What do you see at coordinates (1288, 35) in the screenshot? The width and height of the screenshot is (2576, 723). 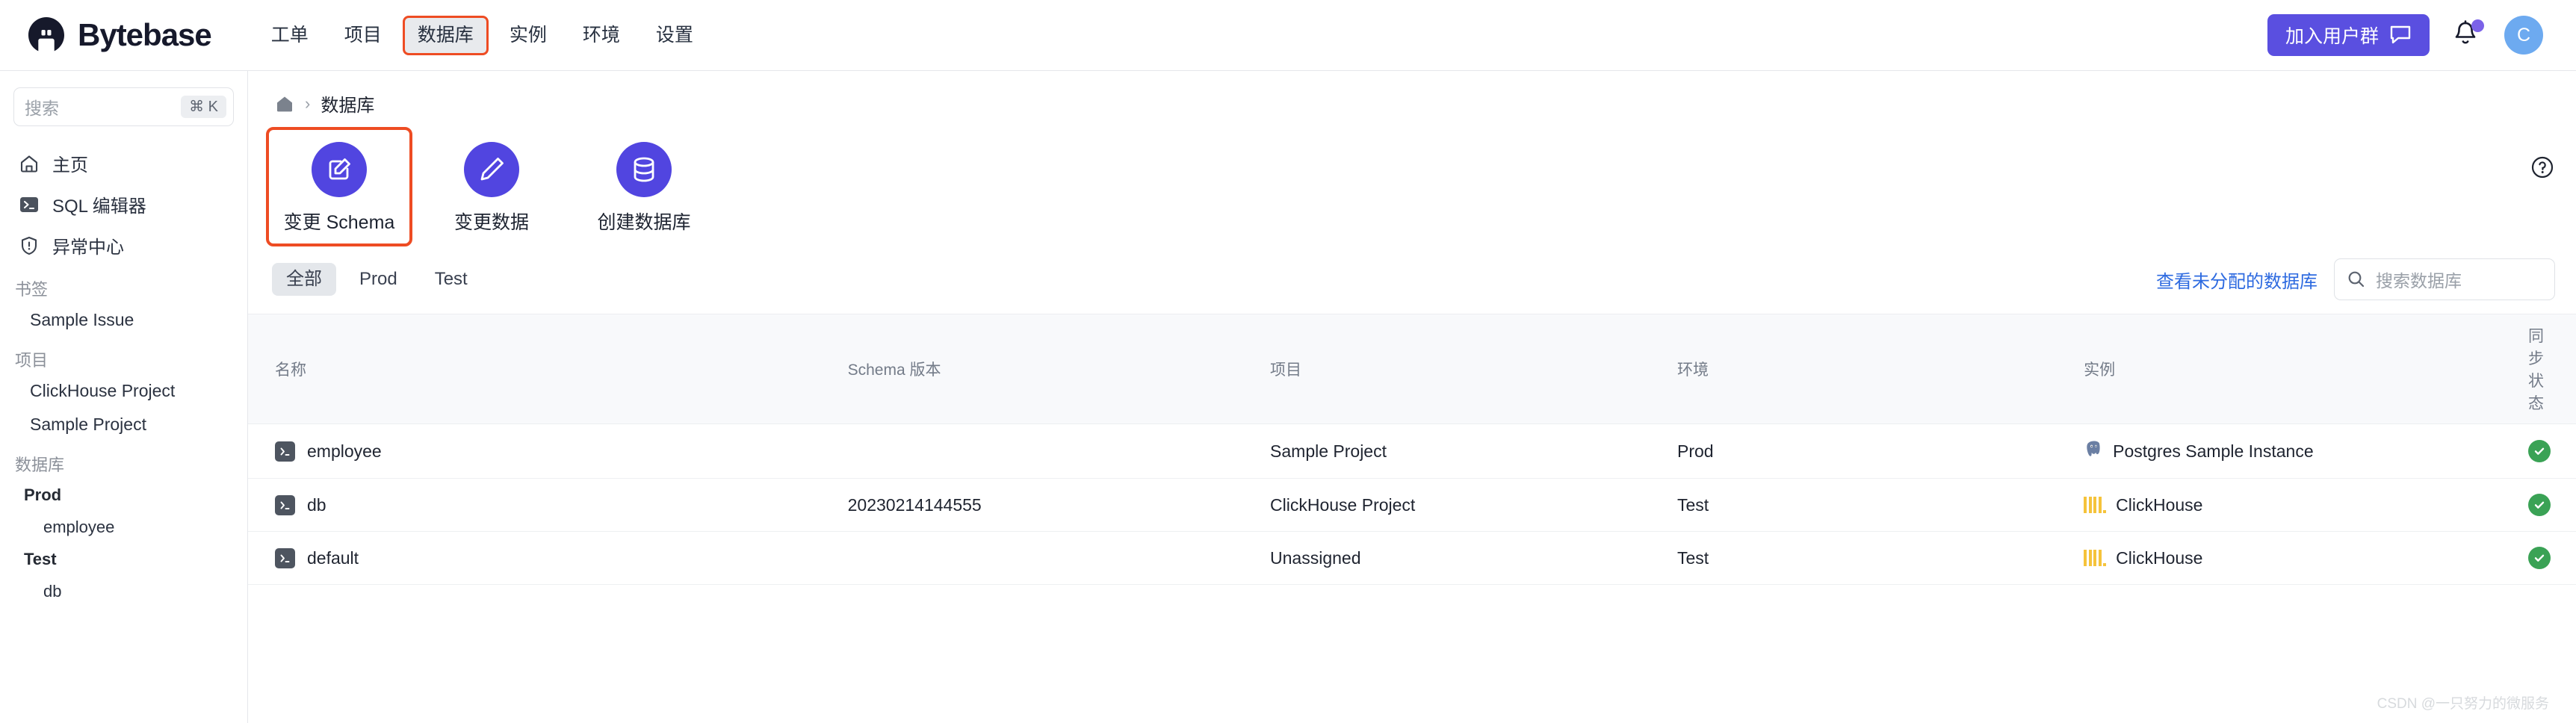 I see `top-navigation-bar: Bytebase 工单 项目 数据库 实例 环境 设置 加入用户群 C` at bounding box center [1288, 35].